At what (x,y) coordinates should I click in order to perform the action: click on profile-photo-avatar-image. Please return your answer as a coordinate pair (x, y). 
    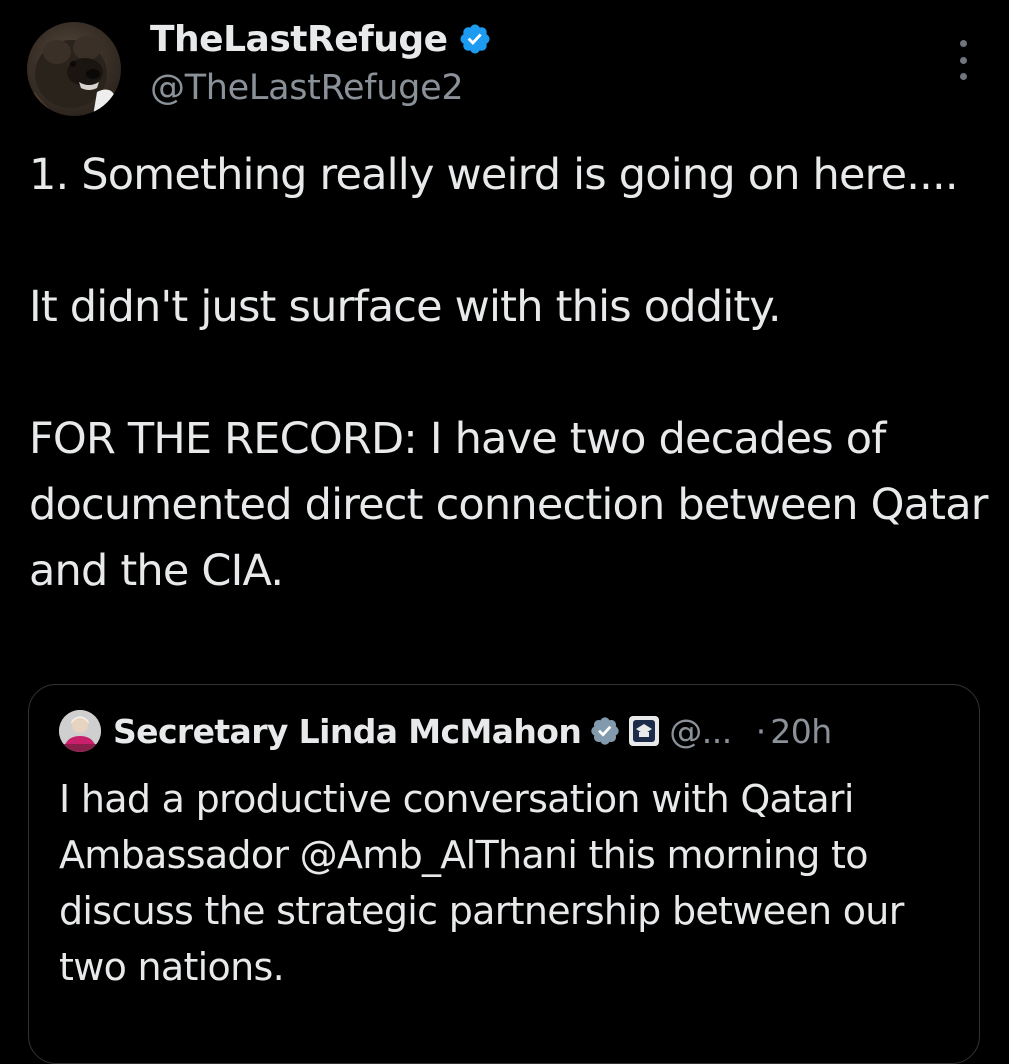
    Looking at the image, I should click on (80, 731).